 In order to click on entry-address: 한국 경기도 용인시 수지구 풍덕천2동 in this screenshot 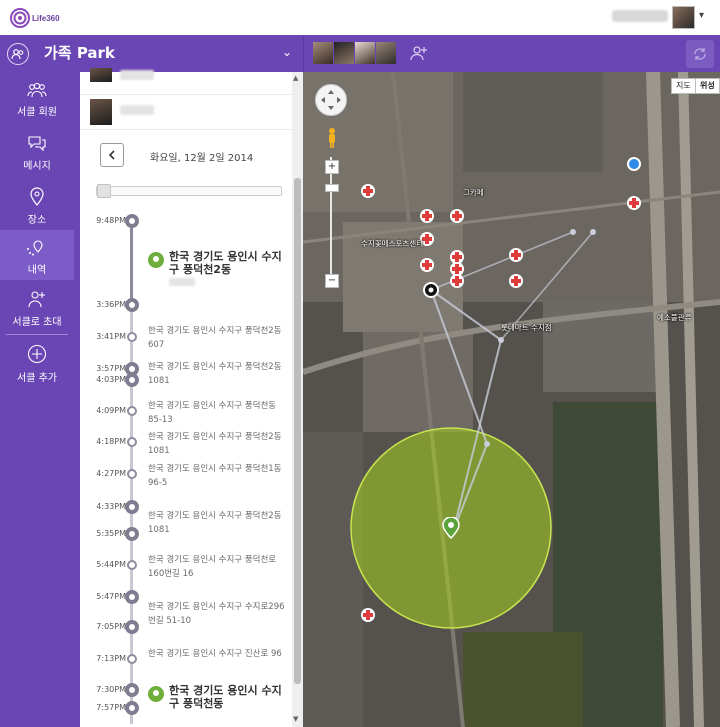, I will do `click(225, 263)`.